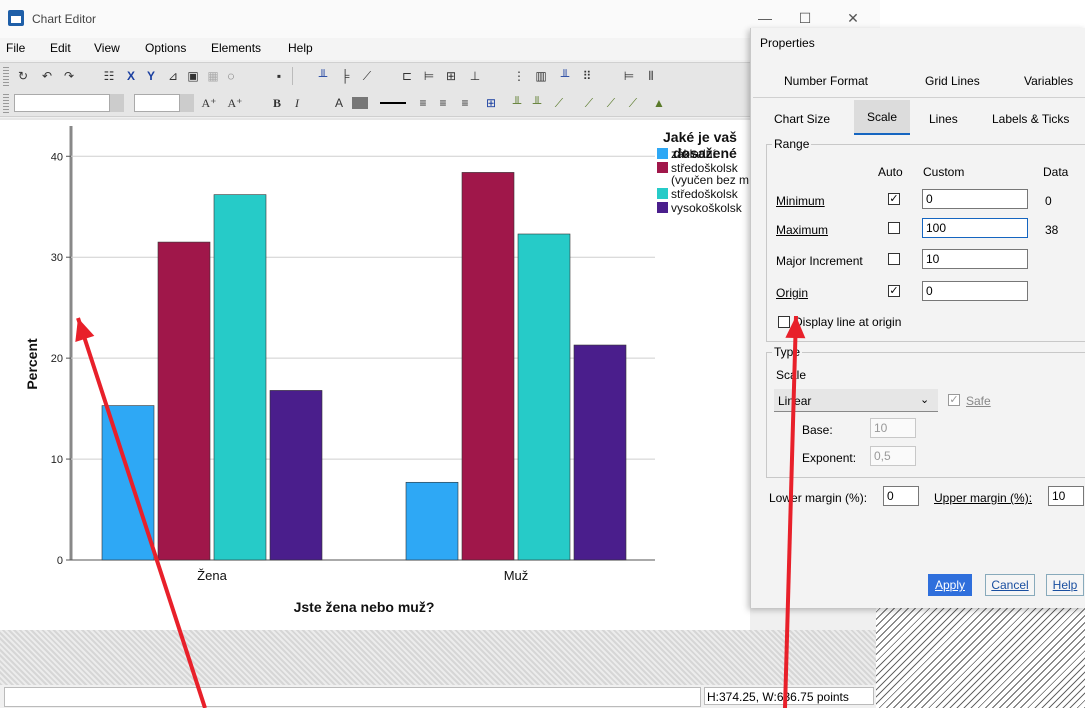 Image resolution: width=1085 pixels, height=708 pixels. I want to click on legend-title: Jaké je vaš, so click(700, 137).